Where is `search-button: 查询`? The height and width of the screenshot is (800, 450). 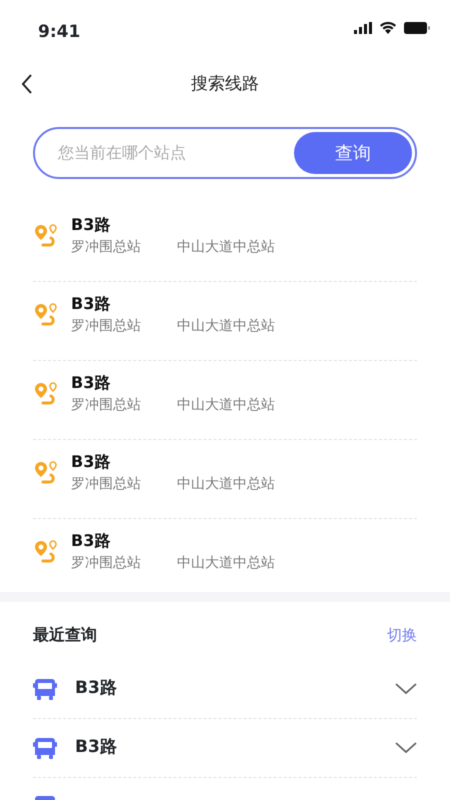
search-button: 查询 is located at coordinates (353, 153).